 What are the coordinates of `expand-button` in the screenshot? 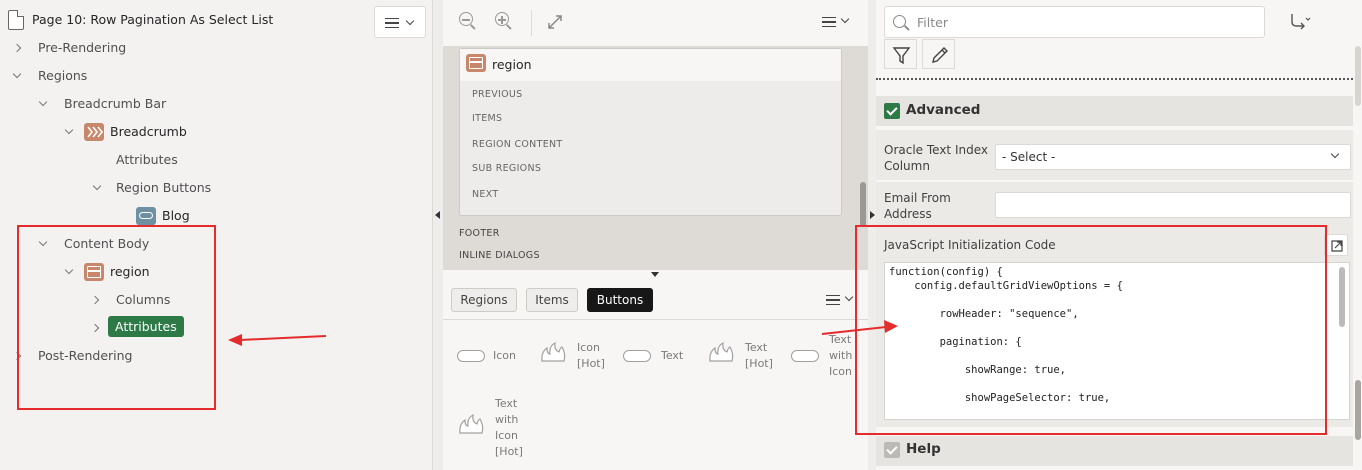 It's located at (555, 22).